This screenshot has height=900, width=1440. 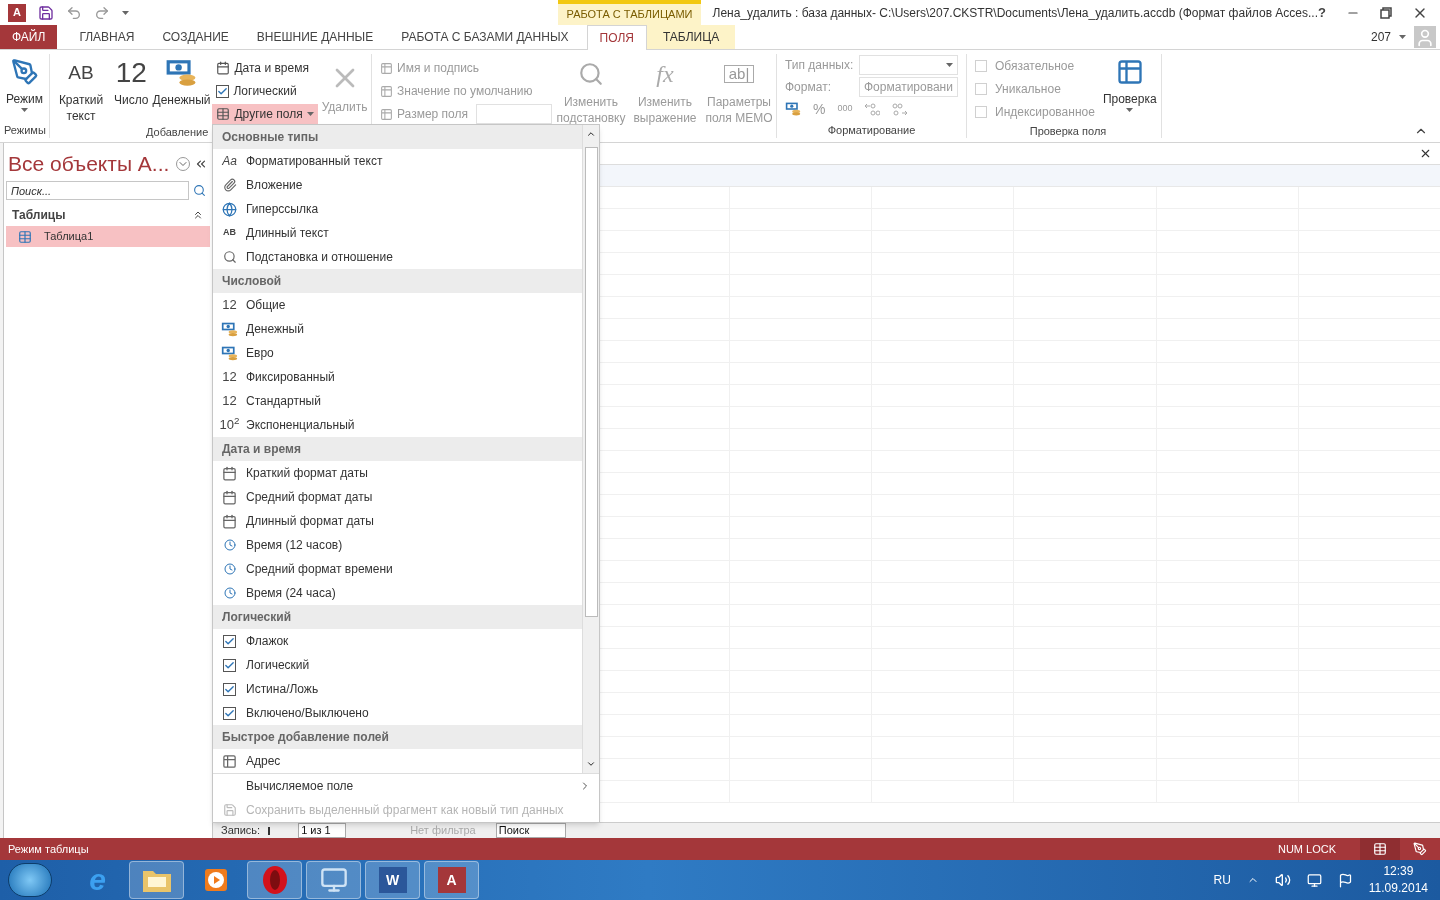 I want to click on menu-item: Средний формат даты, so click(x=397, y=497).